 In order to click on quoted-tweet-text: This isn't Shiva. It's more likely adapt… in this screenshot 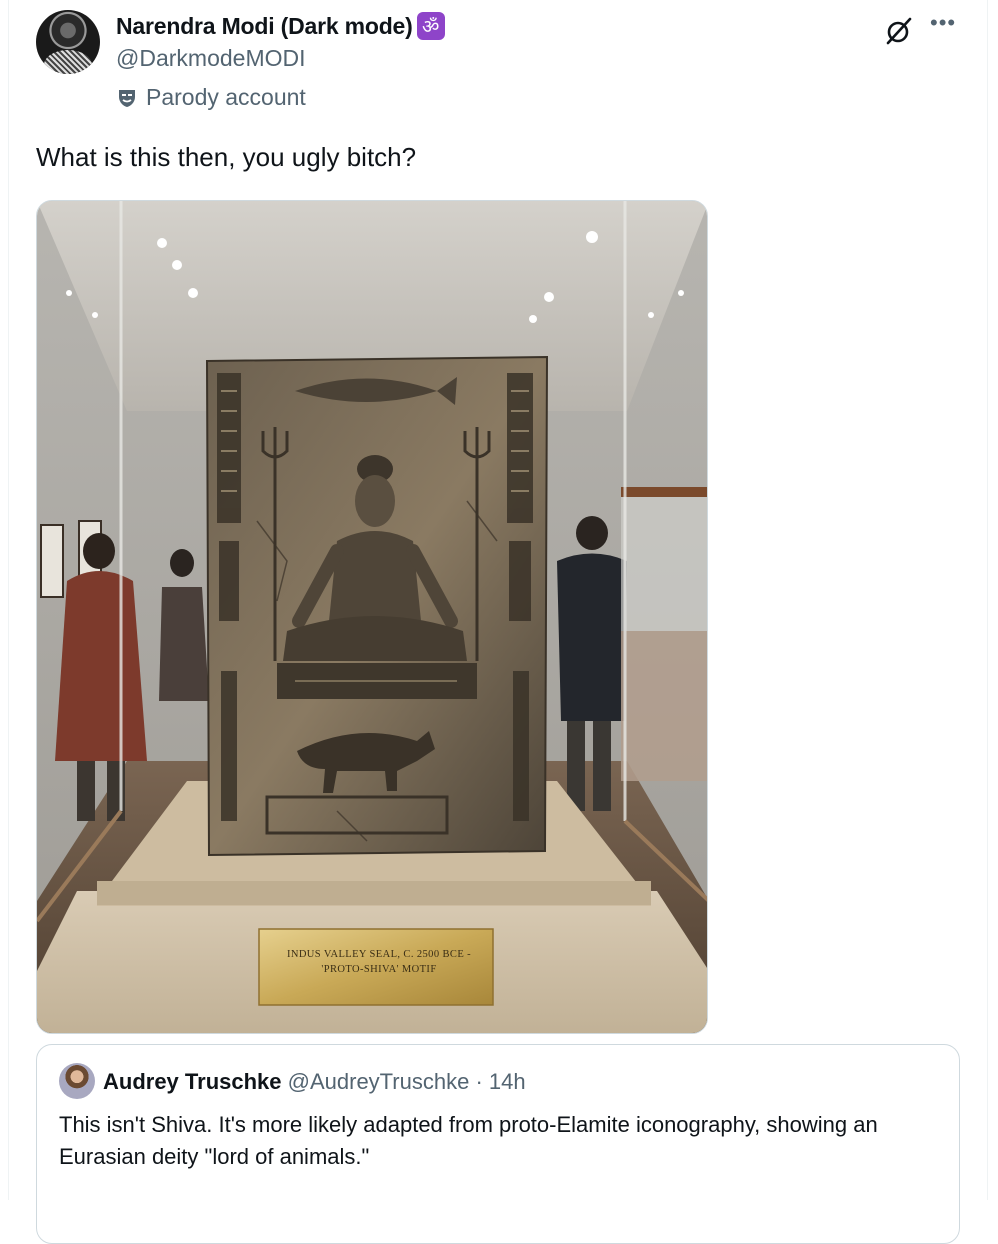, I will do `click(468, 1140)`.